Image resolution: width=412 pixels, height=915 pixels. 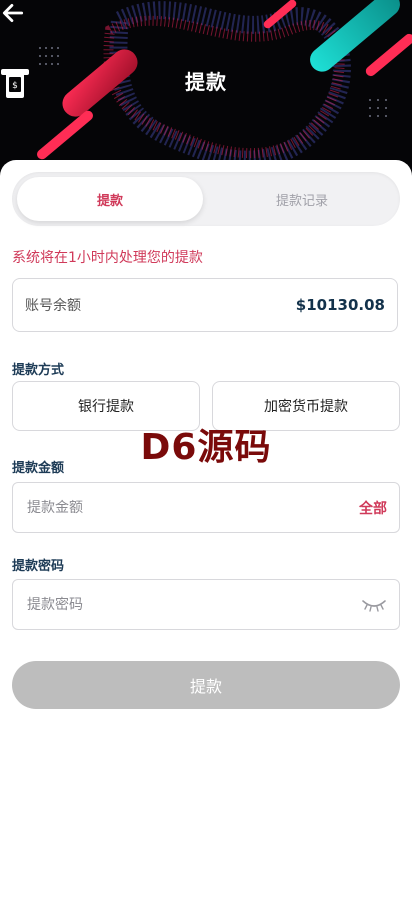 What do you see at coordinates (38, 370) in the screenshot?
I see `method-label: 提款方式` at bounding box center [38, 370].